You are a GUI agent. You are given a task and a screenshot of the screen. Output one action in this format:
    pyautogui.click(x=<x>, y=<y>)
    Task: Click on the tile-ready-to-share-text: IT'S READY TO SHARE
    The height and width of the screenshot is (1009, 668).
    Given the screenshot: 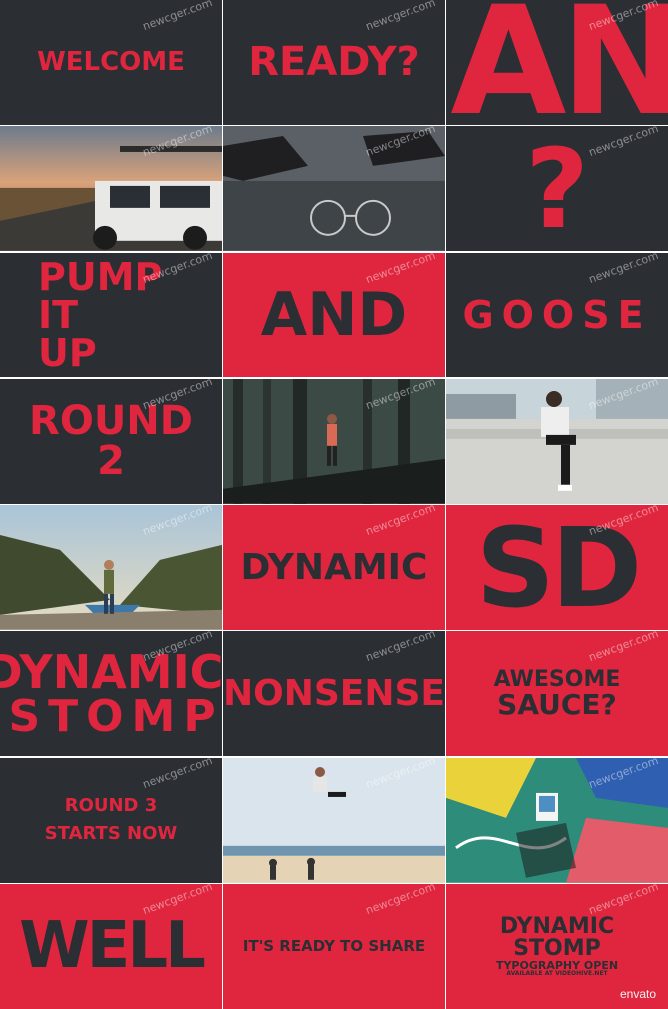 What is the action you would take?
    pyautogui.click(x=334, y=945)
    